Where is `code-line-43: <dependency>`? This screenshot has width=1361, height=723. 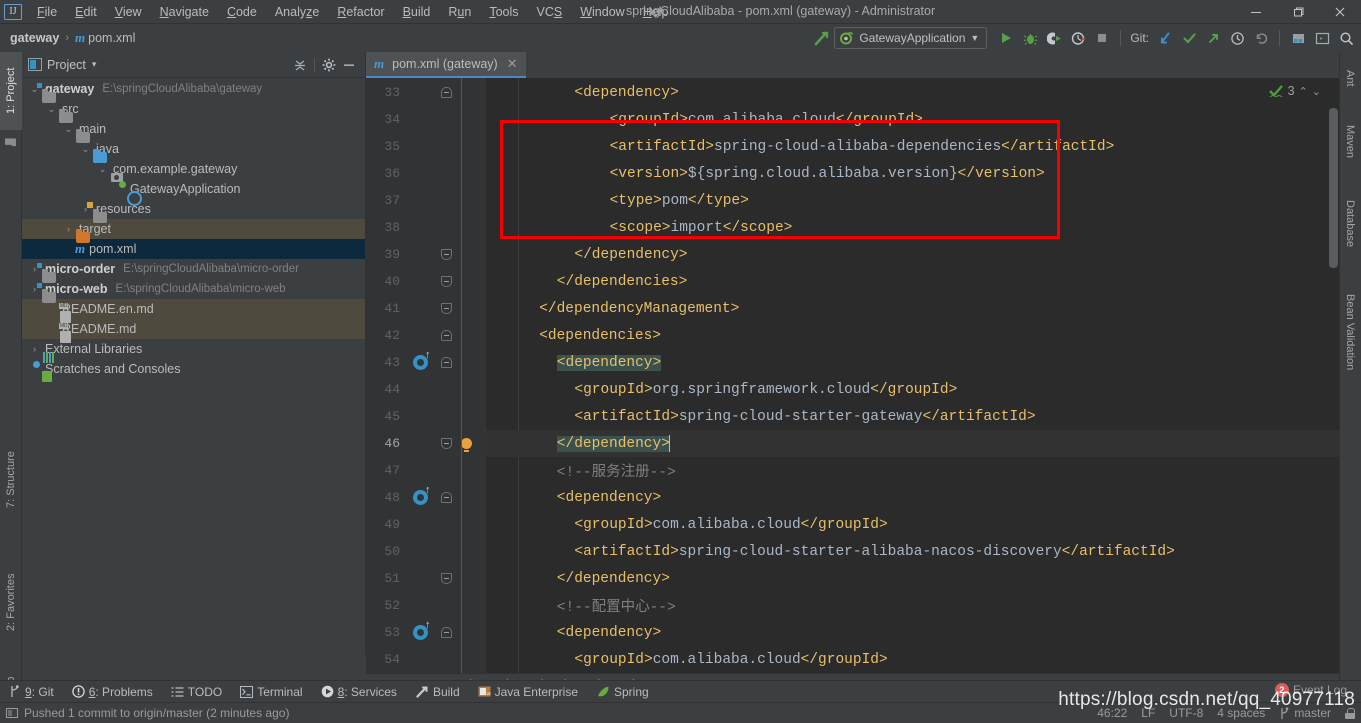 code-line-43: <dependency> is located at coordinates (912, 362).